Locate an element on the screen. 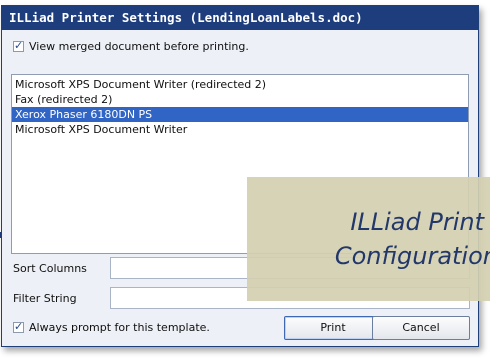  view-merged-option: View merged document before printing. is located at coordinates (131, 46).